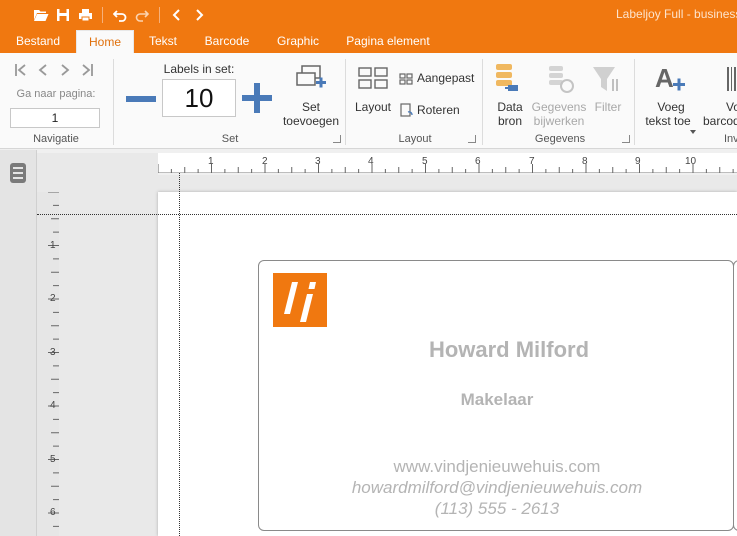 The width and height of the screenshot is (737, 536). What do you see at coordinates (560, 139) in the screenshot?
I see `group-label-gegevens: Gegevens` at bounding box center [560, 139].